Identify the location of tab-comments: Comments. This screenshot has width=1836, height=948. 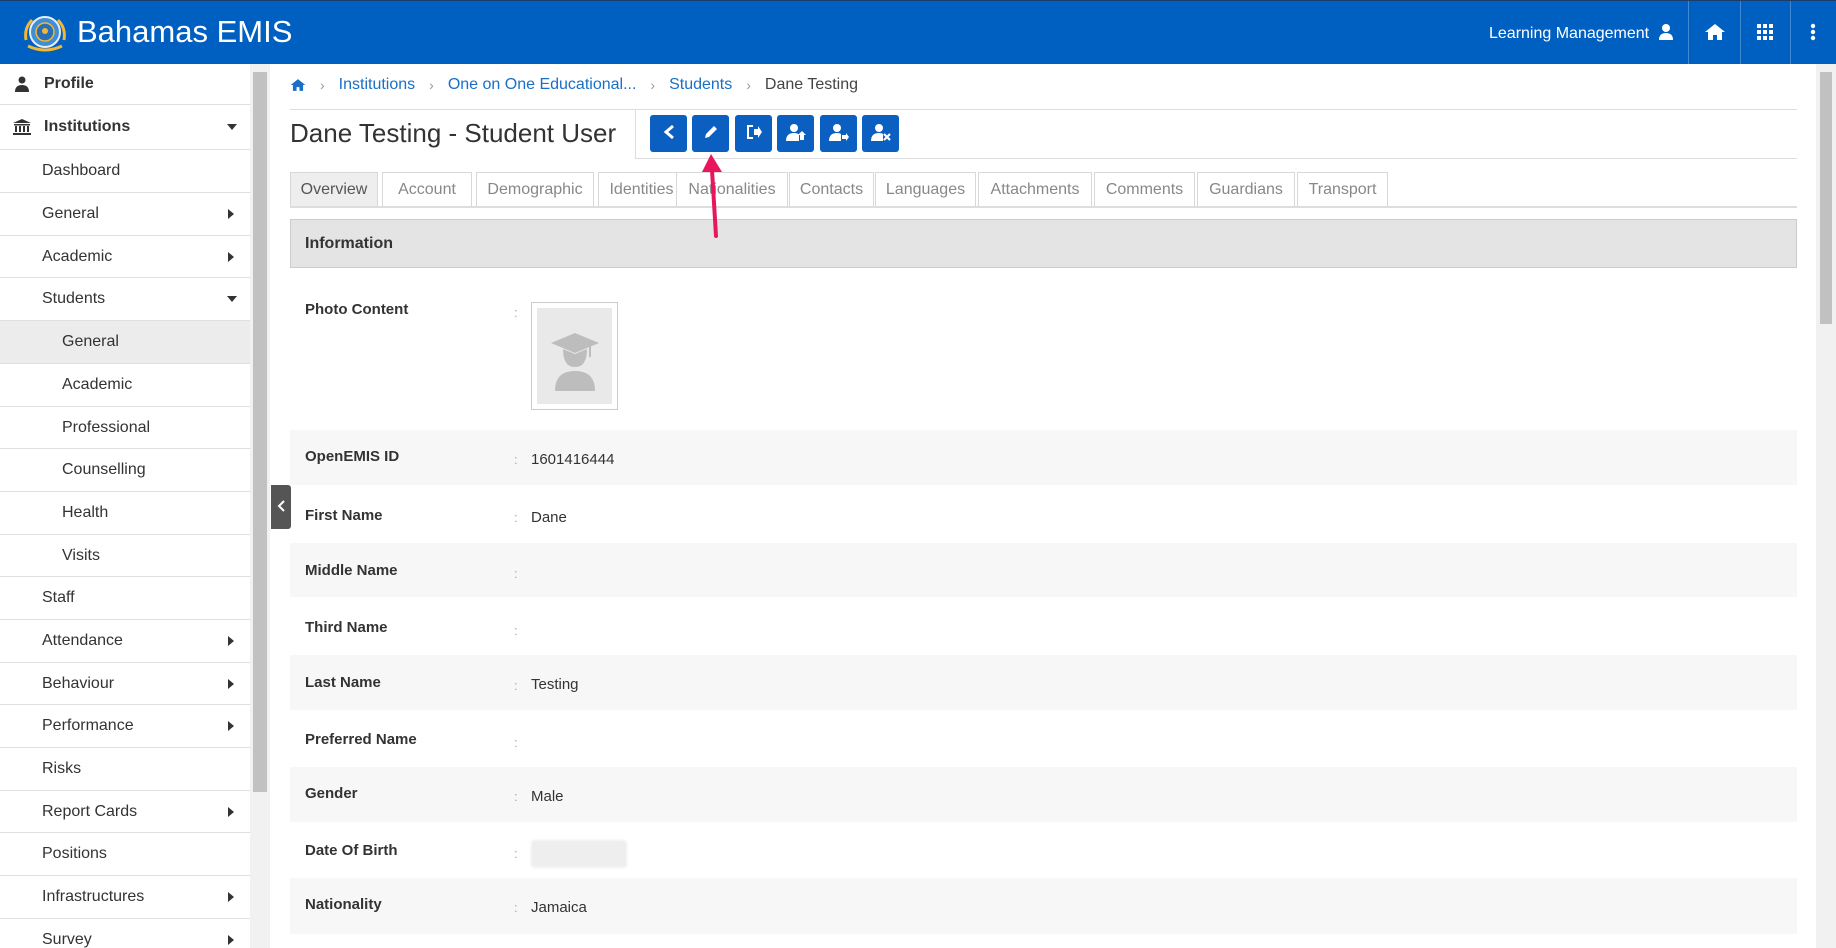
(1144, 189).